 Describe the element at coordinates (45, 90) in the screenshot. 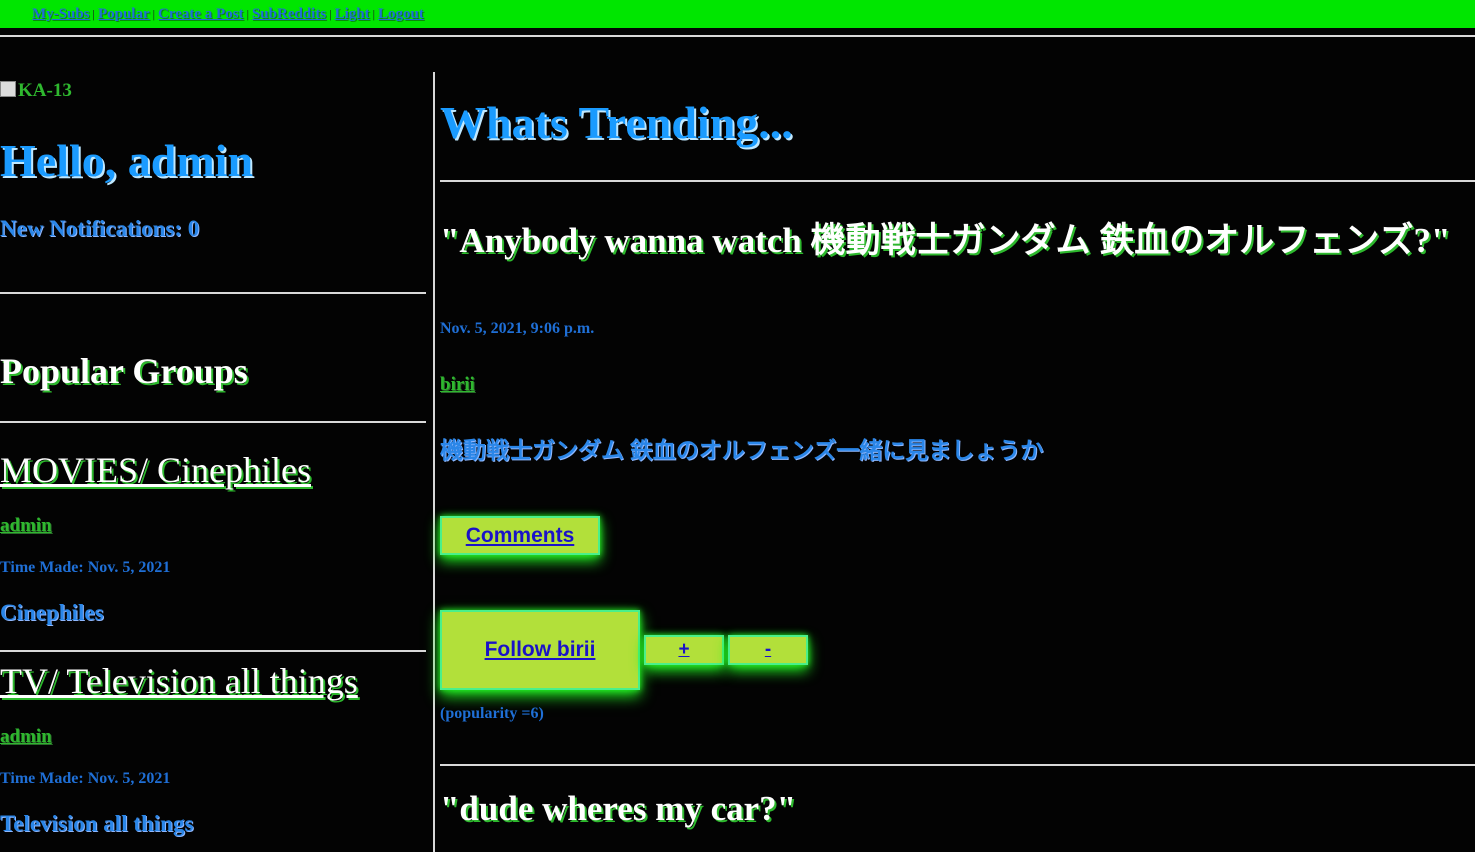

I see `avatar-alt-text: KA-13` at that location.